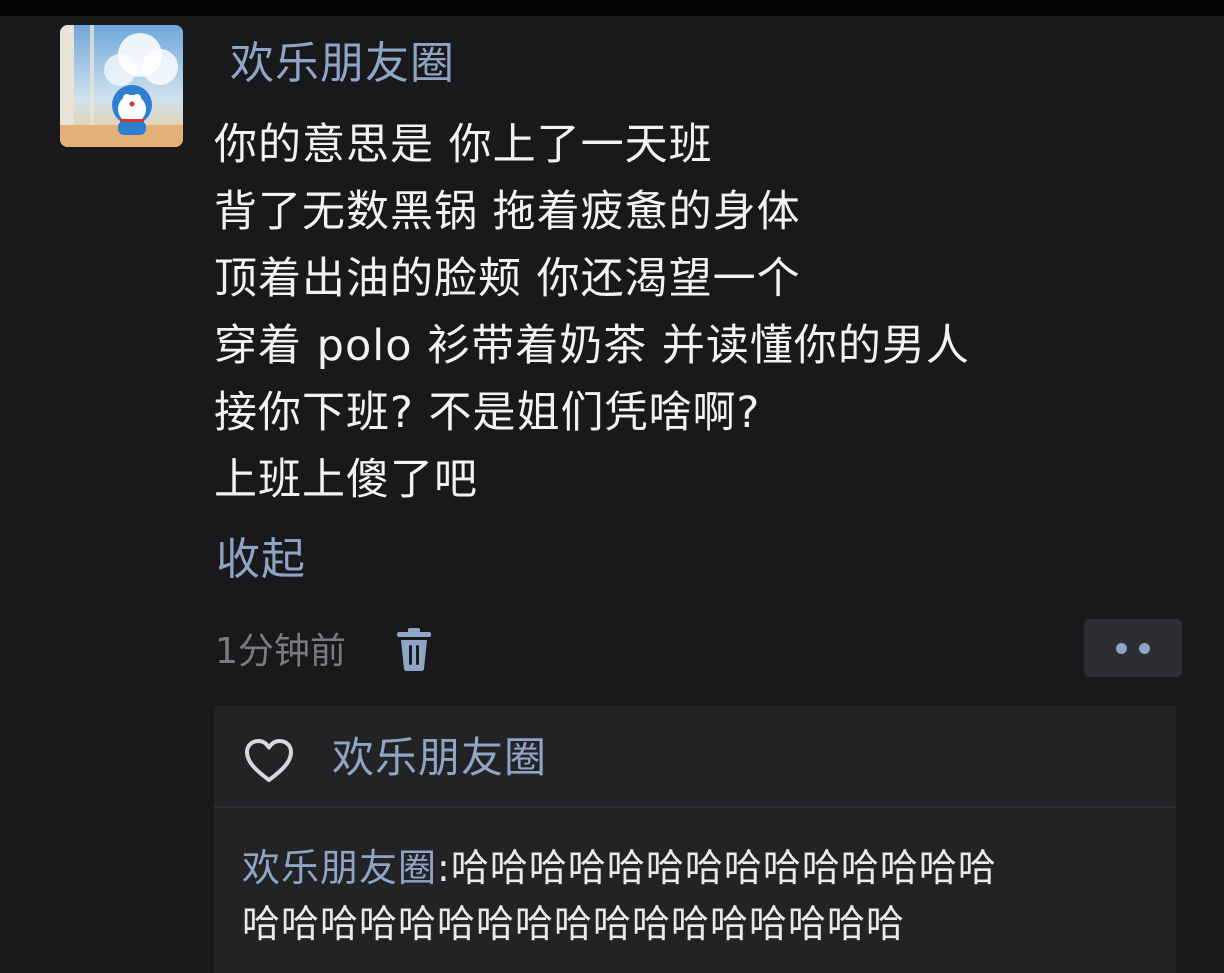  I want to click on doraemon-avatar-image, so click(121, 86).